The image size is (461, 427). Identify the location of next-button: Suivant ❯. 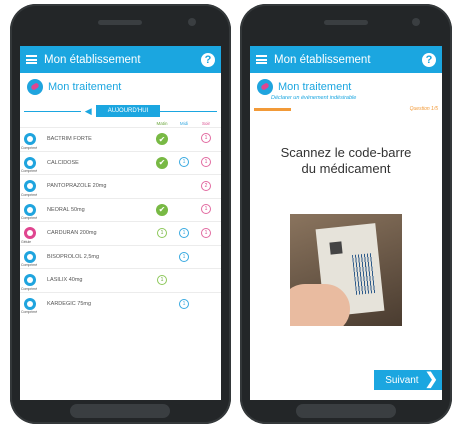
(408, 380).